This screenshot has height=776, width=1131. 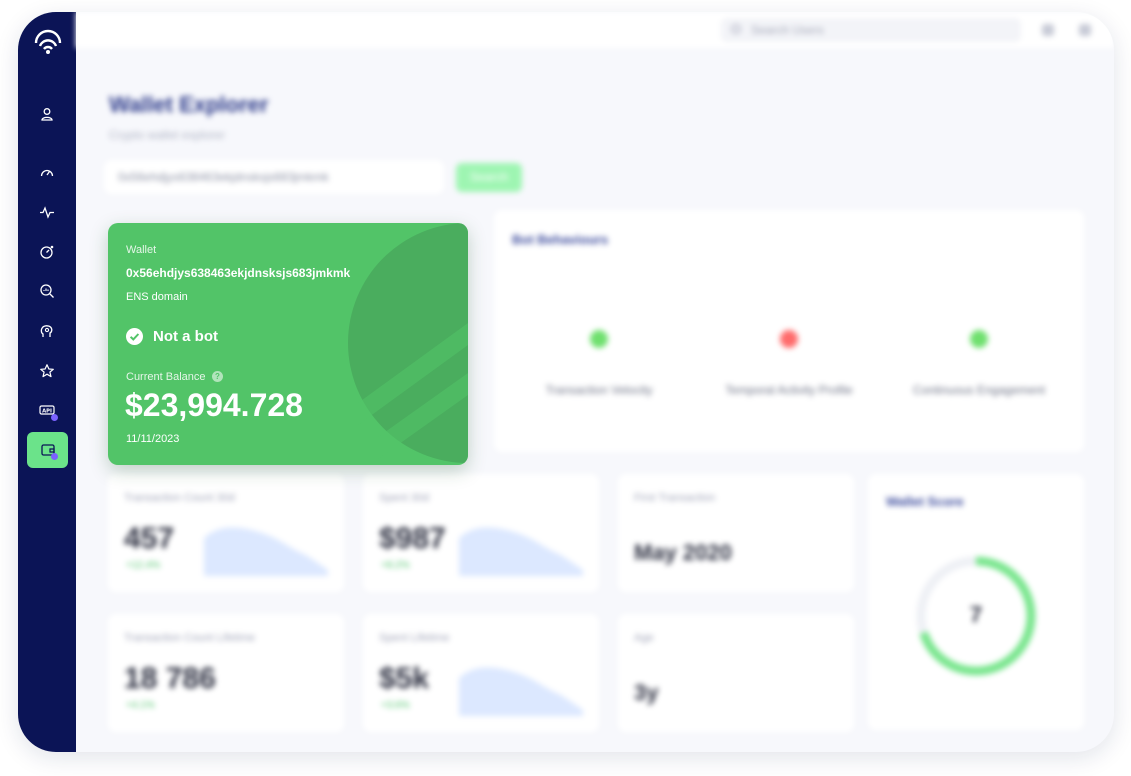 I want to click on check-circle-icon, so click(x=134, y=336).